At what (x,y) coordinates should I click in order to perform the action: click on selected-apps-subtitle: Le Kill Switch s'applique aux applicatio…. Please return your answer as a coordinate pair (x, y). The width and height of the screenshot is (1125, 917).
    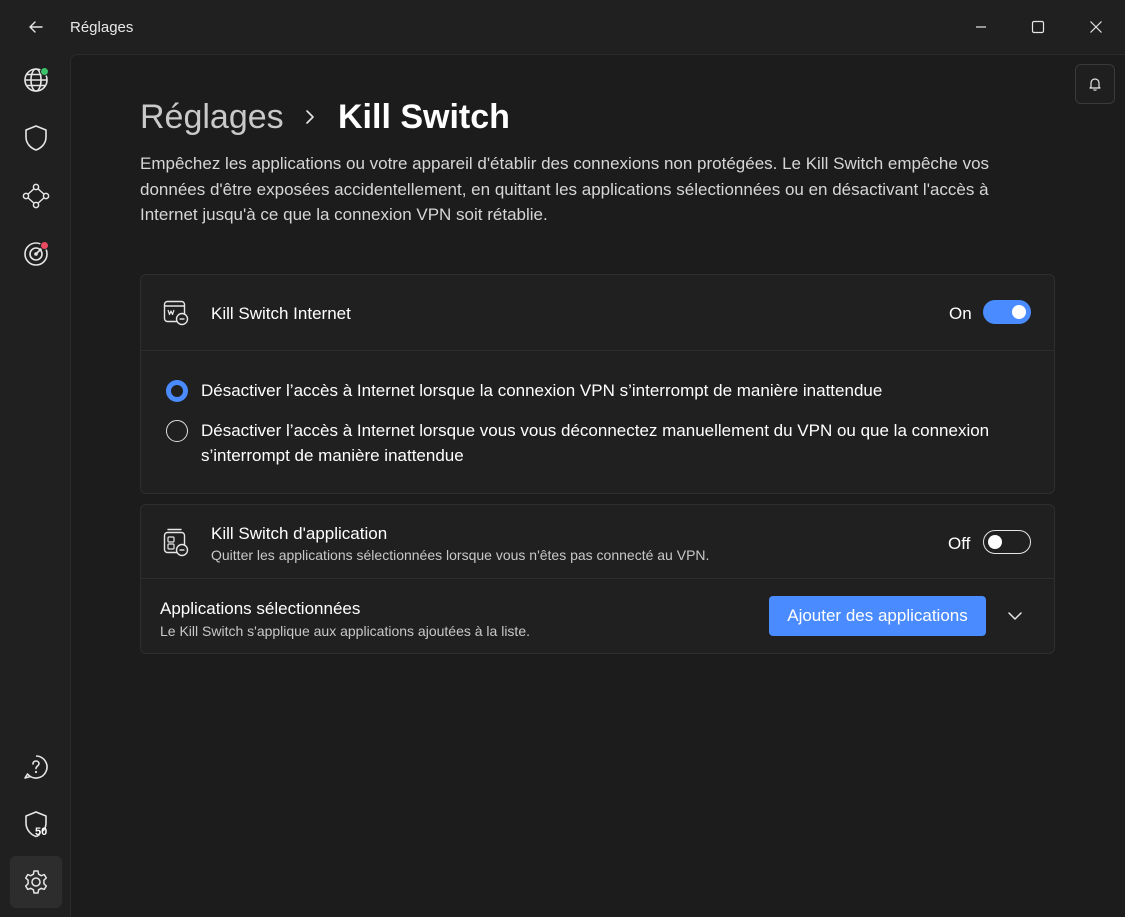
    Looking at the image, I should click on (345, 631).